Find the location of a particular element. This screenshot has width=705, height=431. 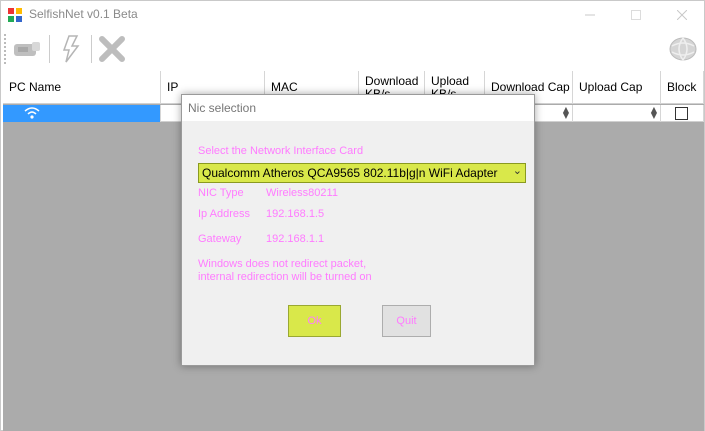

window-title: SelfishNet v0.1 Beta is located at coordinates (83, 14).